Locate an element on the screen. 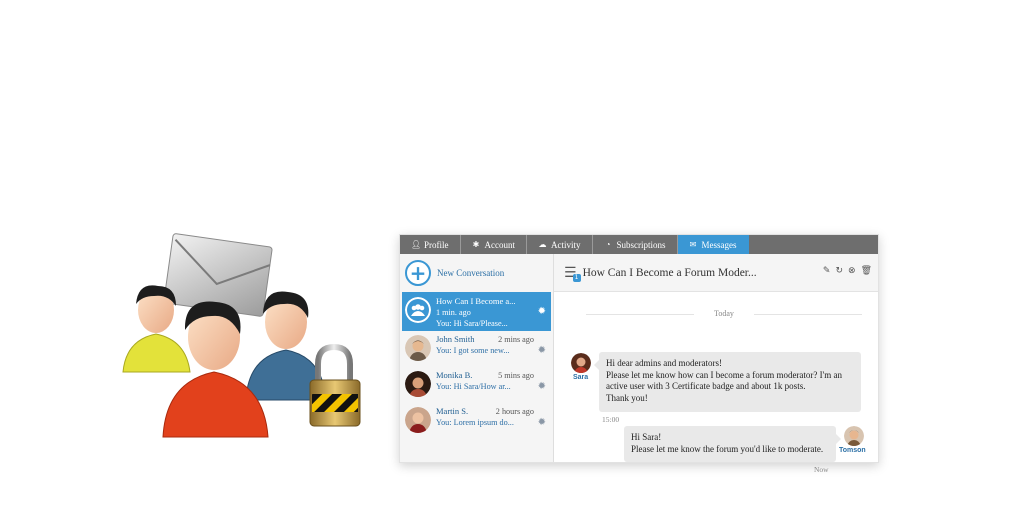 This screenshot has width=1024, height=520. message-time: 15:00 is located at coordinates (611, 419).